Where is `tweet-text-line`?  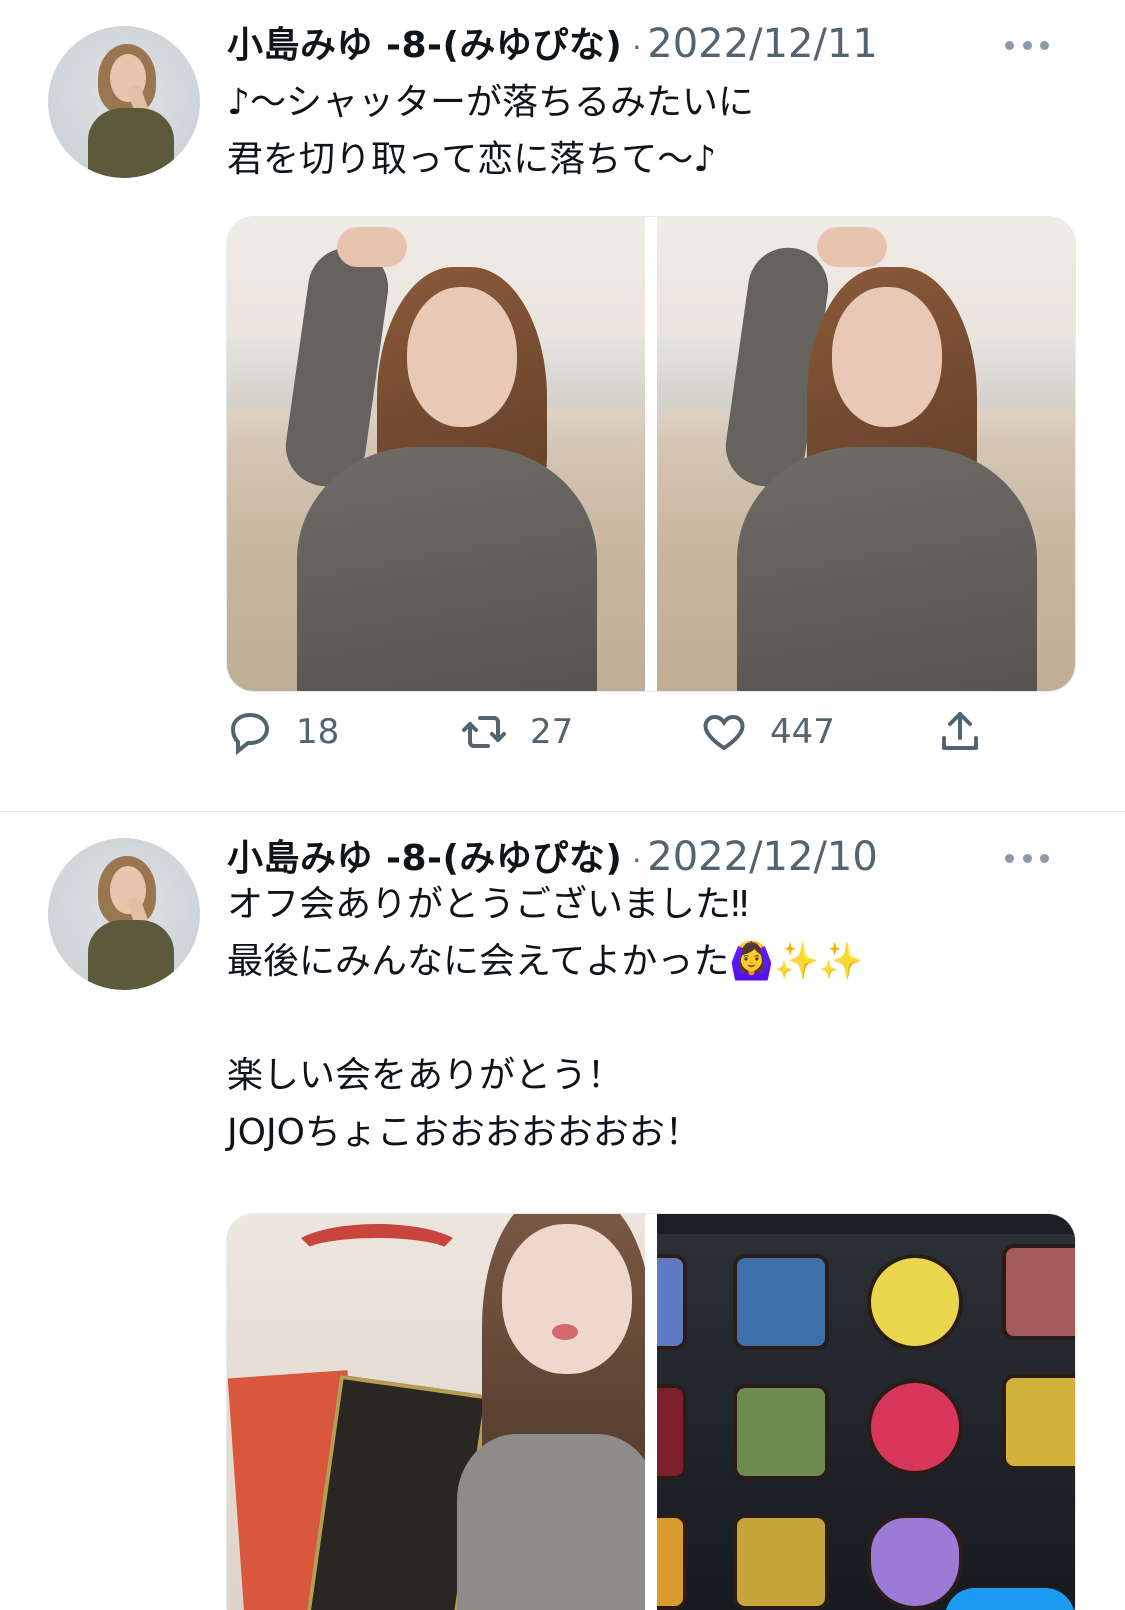
tweet-text-line is located at coordinates (652, 1018).